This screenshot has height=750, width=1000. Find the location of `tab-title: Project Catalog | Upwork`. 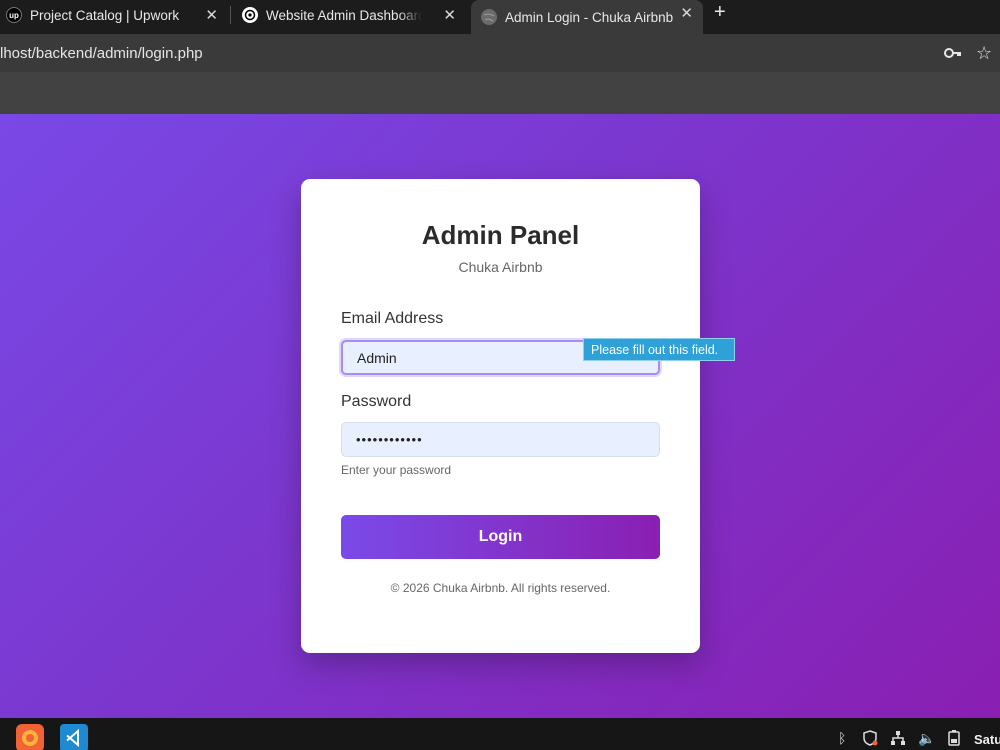

tab-title: Project Catalog | Upwork is located at coordinates (105, 15).